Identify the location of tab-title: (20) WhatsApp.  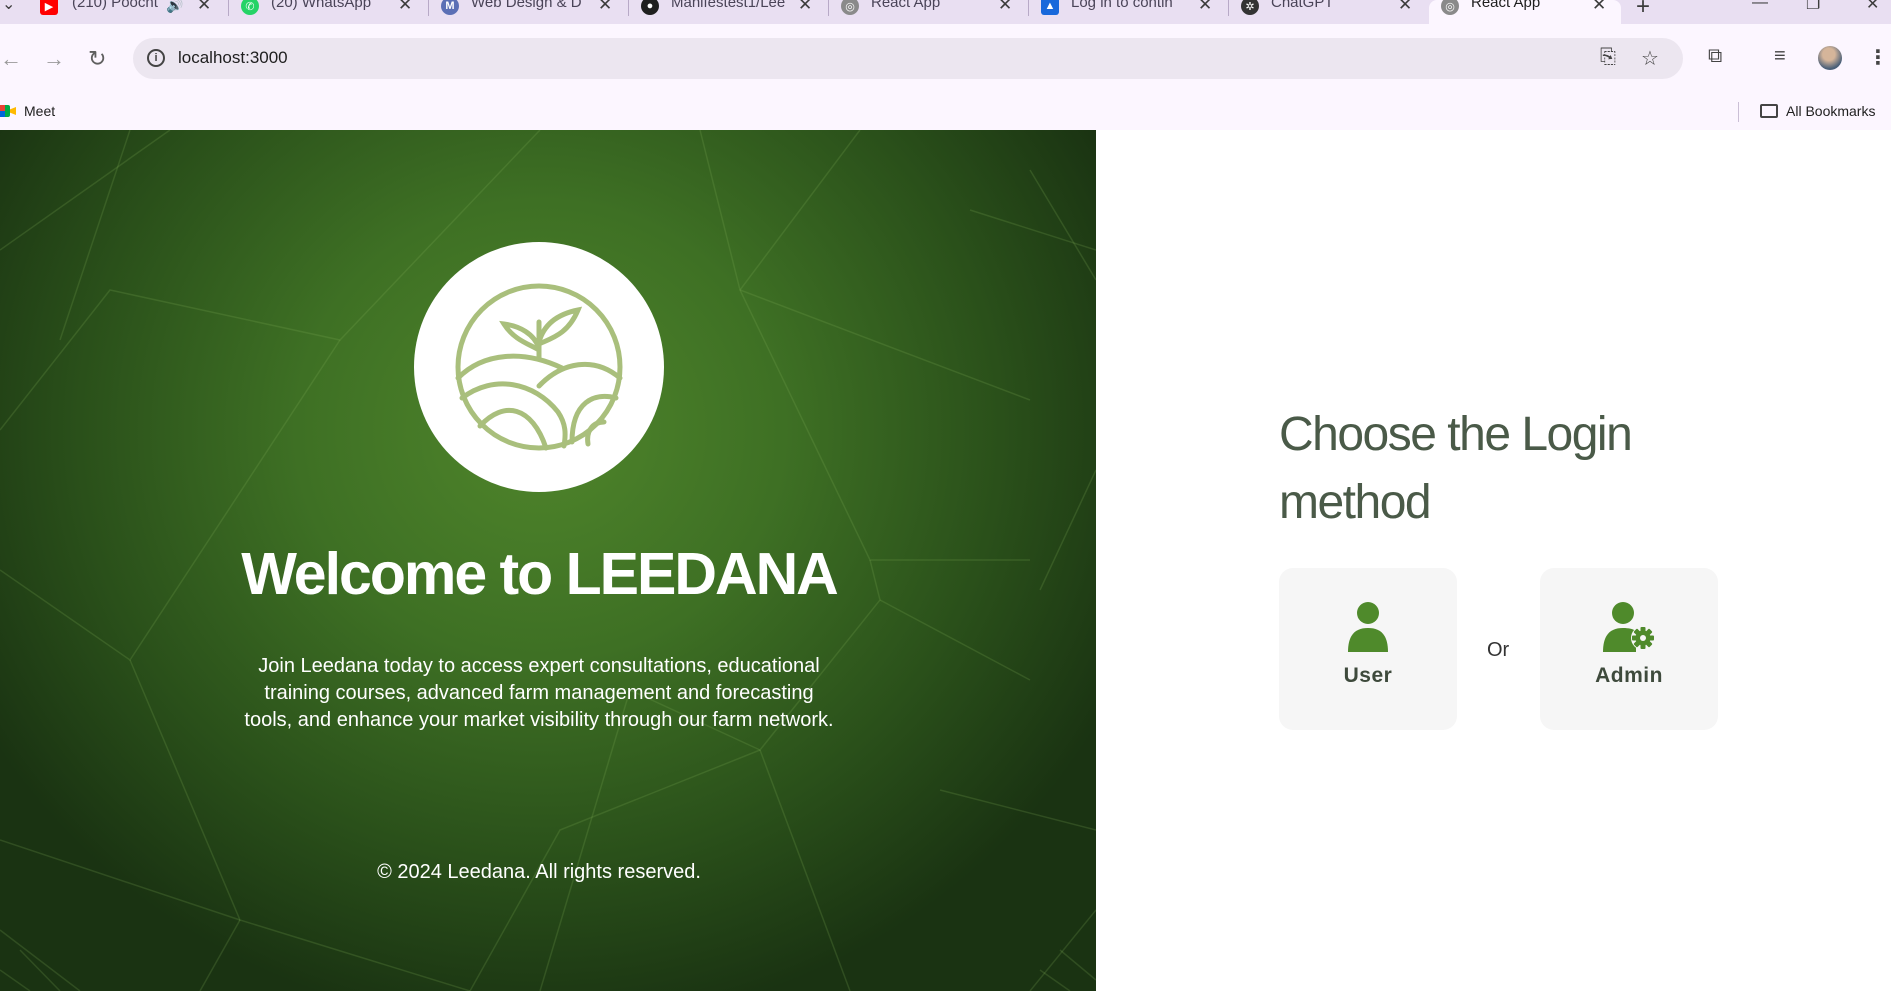
(321, 5).